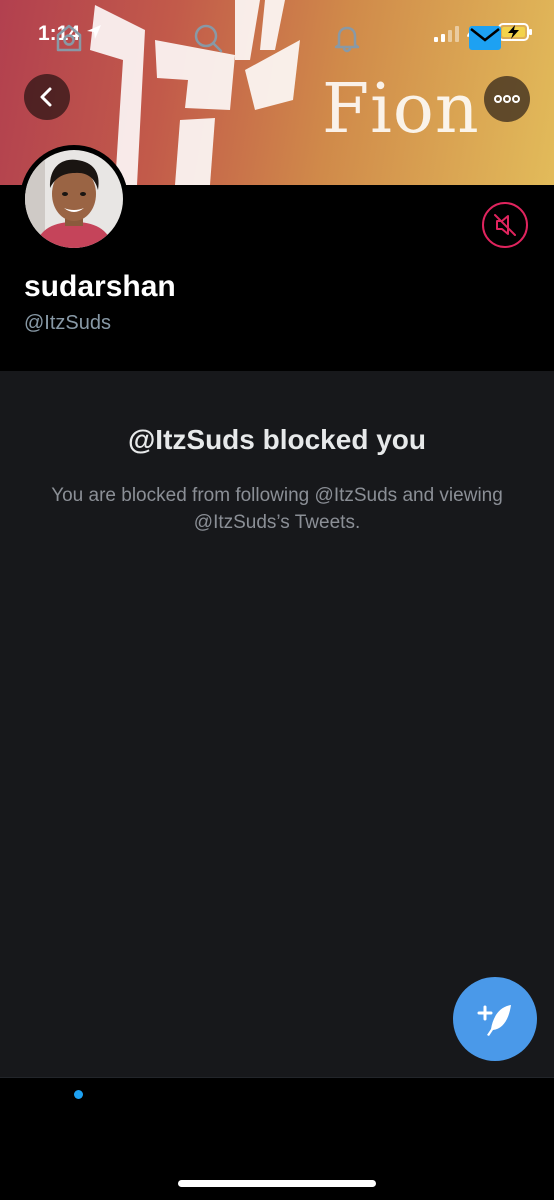  I want to click on muted-speaker-icon, so click(505, 225).